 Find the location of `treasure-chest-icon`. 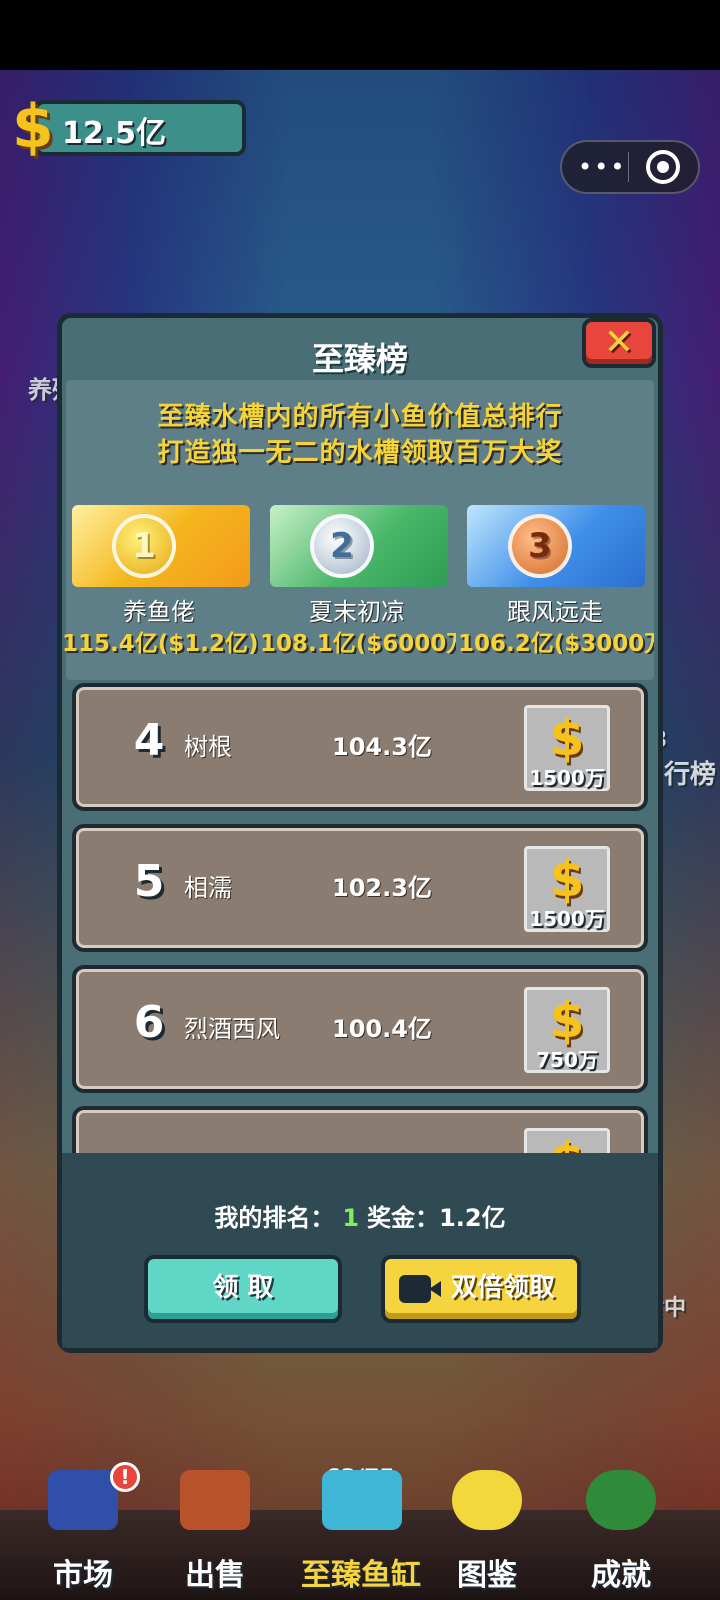

treasure-chest-icon is located at coordinates (215, 1500).